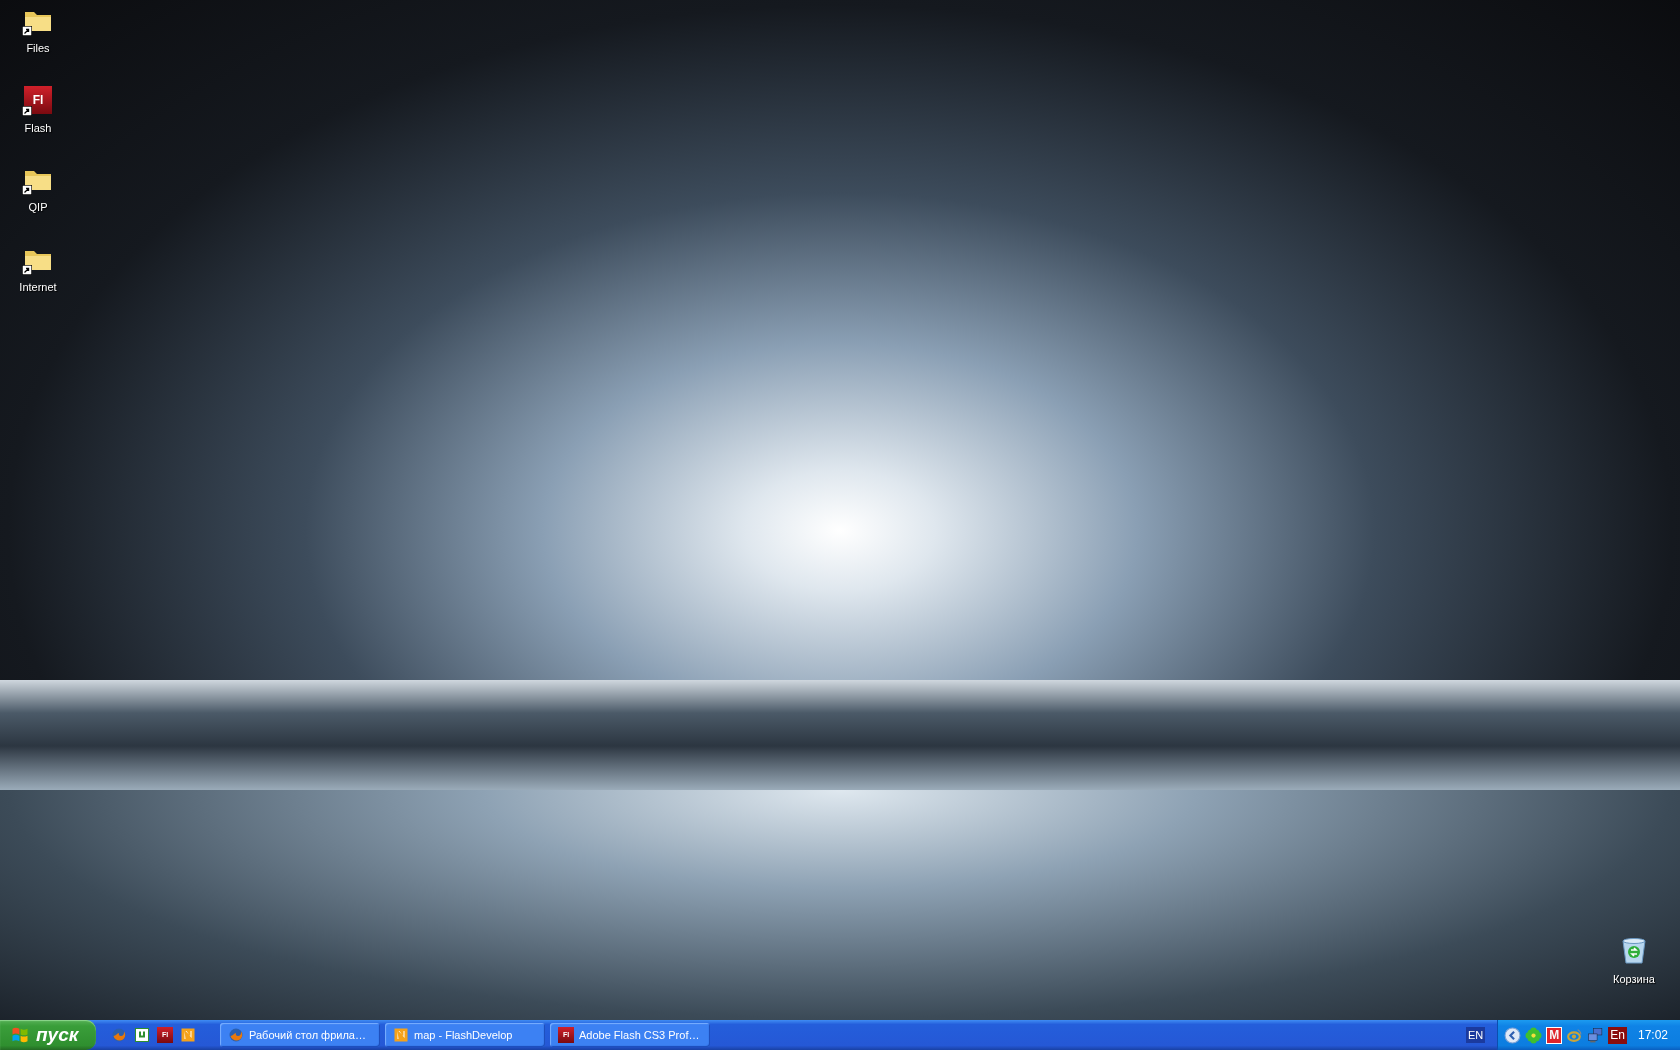 The image size is (1680, 1050). What do you see at coordinates (1534, 1035) in the screenshot?
I see `flower-icon` at bounding box center [1534, 1035].